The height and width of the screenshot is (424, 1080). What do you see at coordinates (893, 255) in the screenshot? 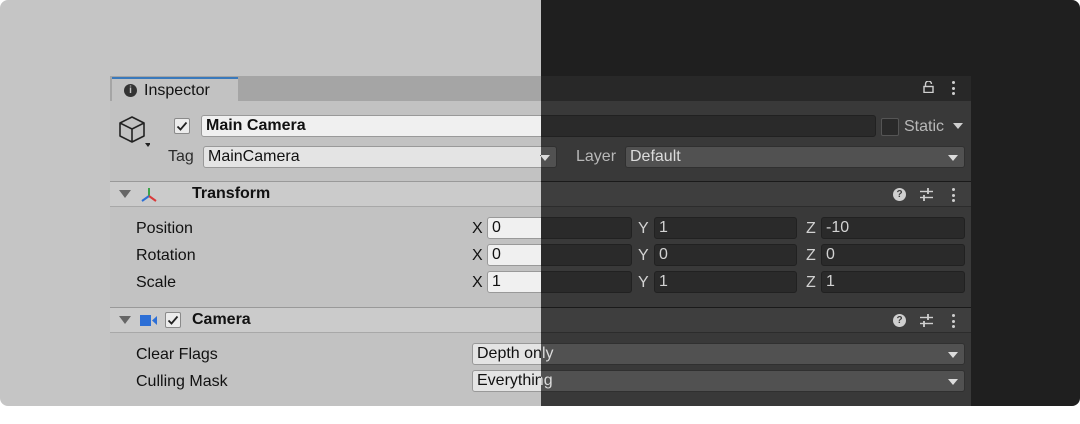
I see `rotation-z-field: 0` at bounding box center [893, 255].